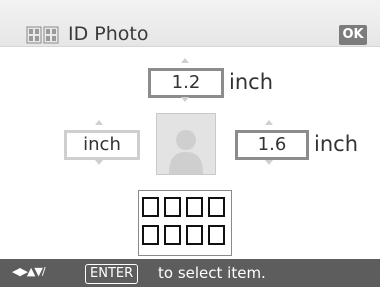 This screenshot has width=380, height=287. I want to click on left-field-up-arrow-icon, so click(99, 122).